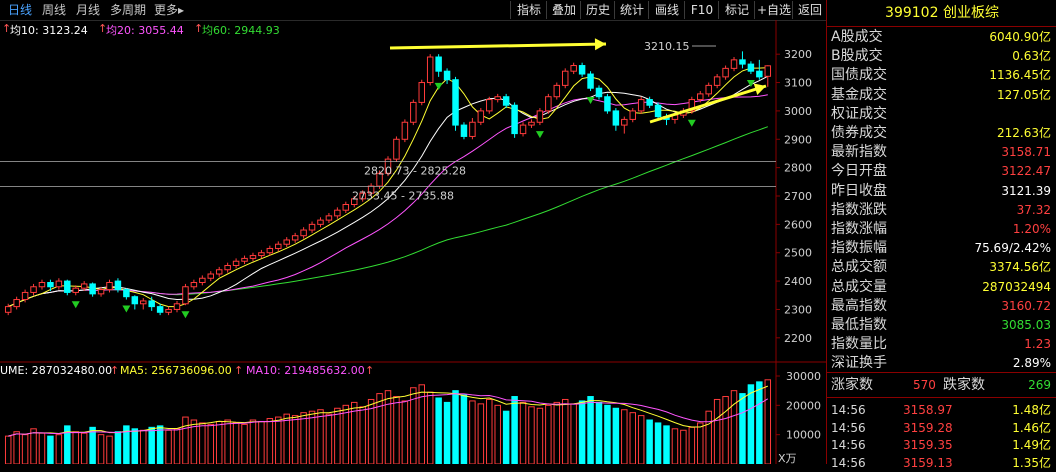 The image size is (1056, 472). I want to click on vol-ma10-label: MA10: 219485632.00, so click(305, 370).